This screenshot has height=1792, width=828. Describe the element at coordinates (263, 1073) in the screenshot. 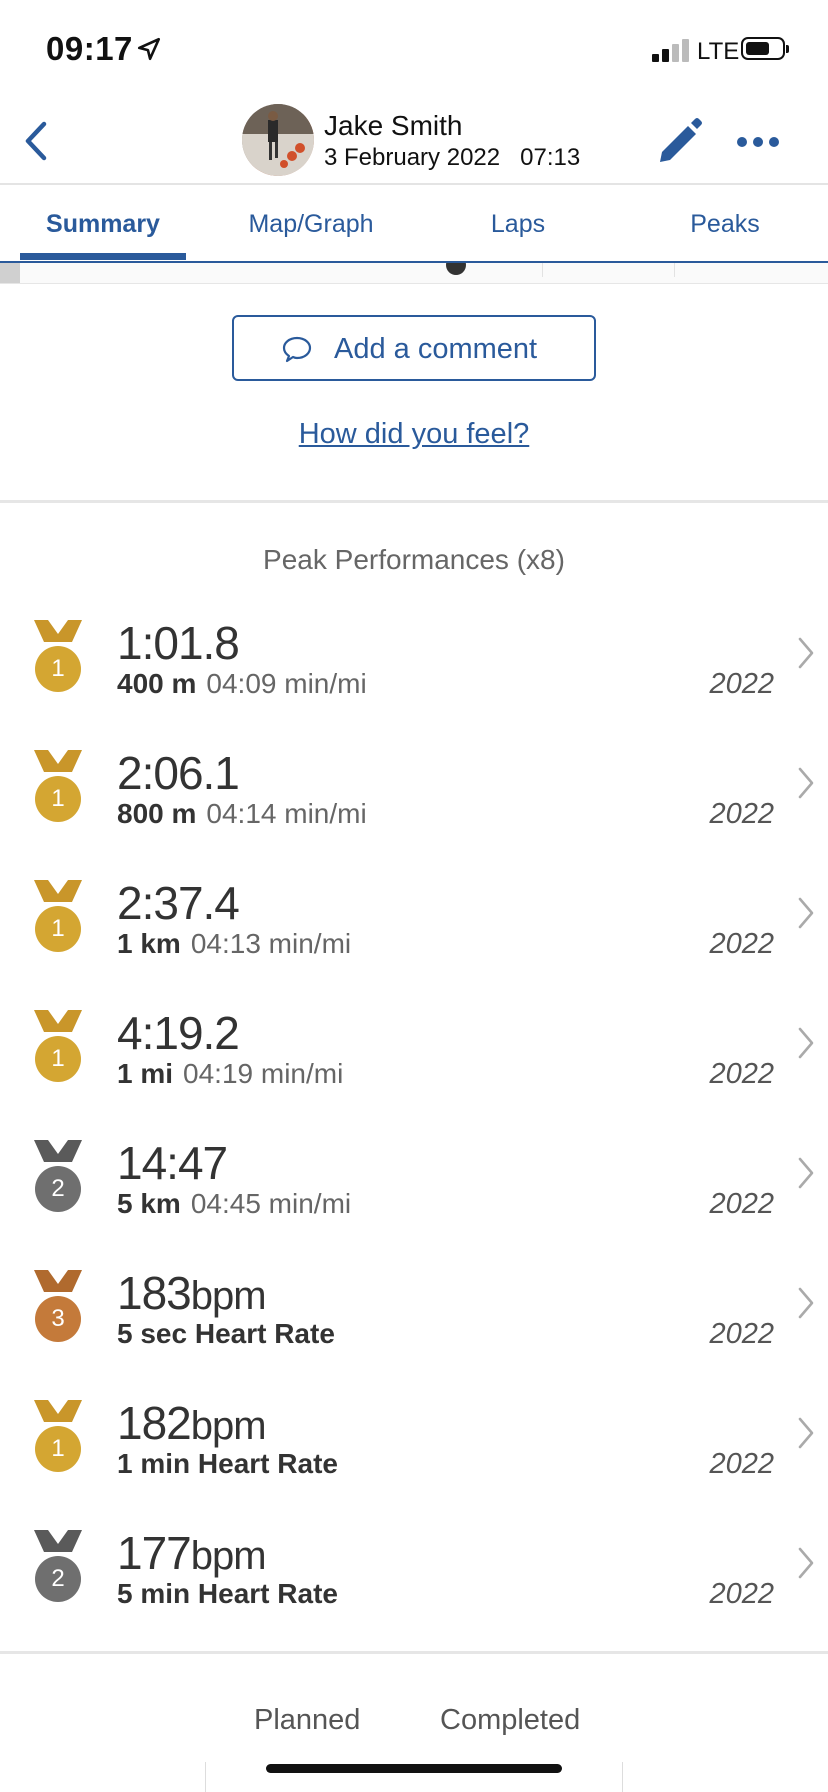

I see `peak-pace: 04:19 min/mi` at that location.